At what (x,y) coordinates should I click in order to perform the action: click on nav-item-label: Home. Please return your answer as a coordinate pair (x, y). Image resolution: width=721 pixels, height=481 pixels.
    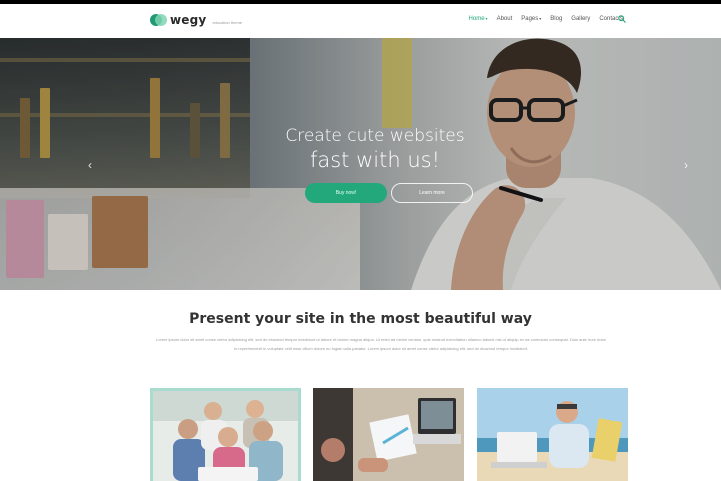
    Looking at the image, I should click on (476, 19).